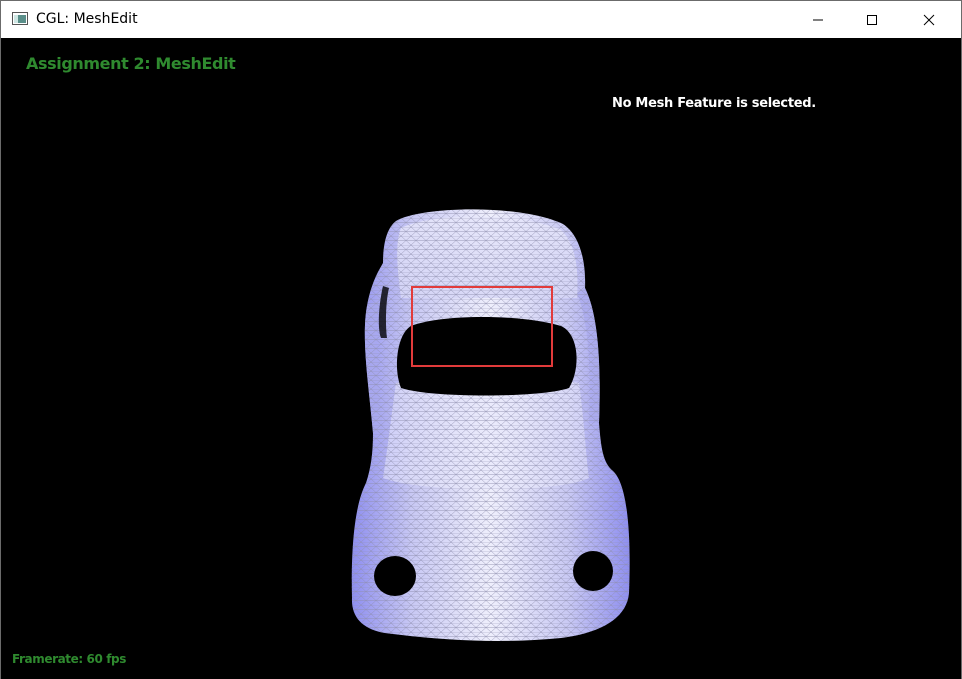 This screenshot has height=679, width=962. Describe the element at coordinates (87, 19) in the screenshot. I see `window-title: CGL: MeshEdit` at that location.